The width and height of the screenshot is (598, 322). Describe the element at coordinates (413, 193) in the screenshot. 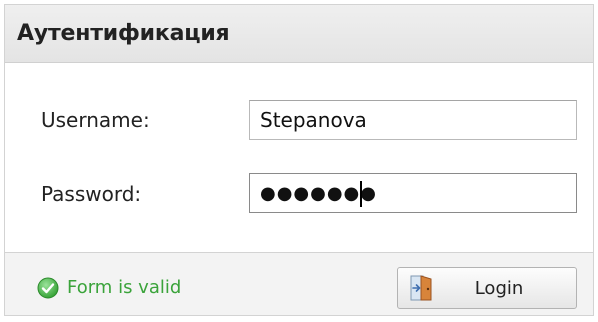

I see `password-input` at that location.